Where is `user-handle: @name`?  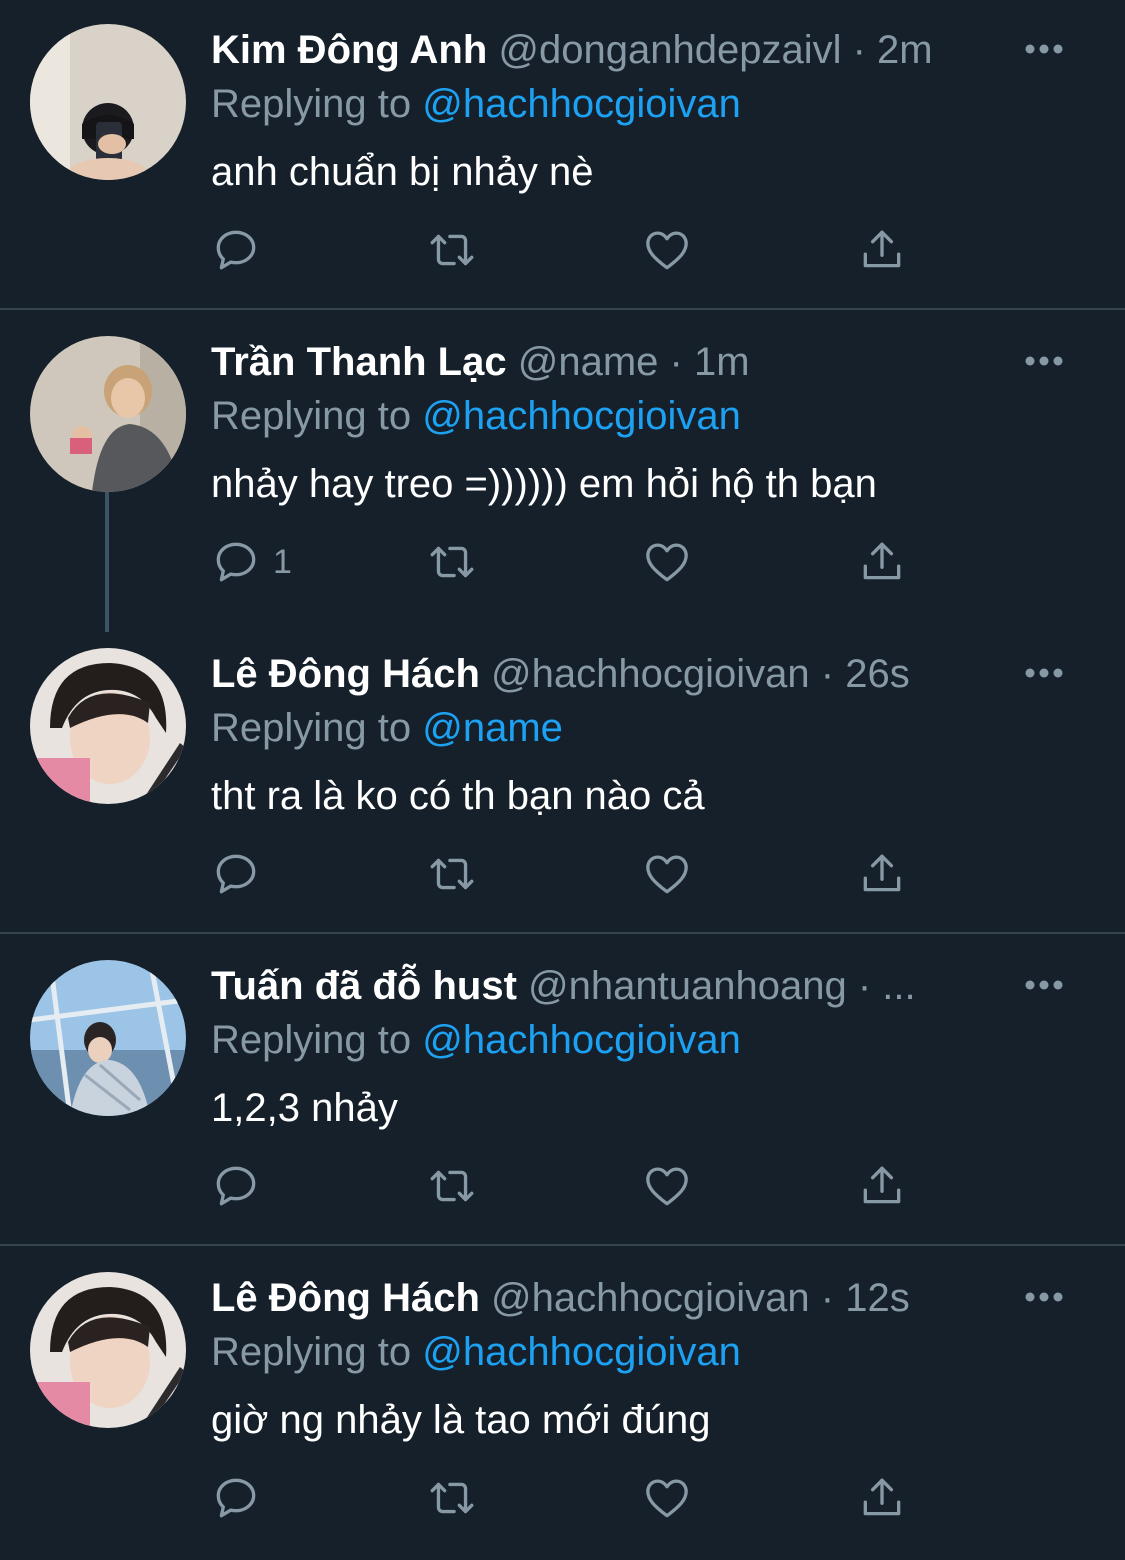 user-handle: @name is located at coordinates (588, 362).